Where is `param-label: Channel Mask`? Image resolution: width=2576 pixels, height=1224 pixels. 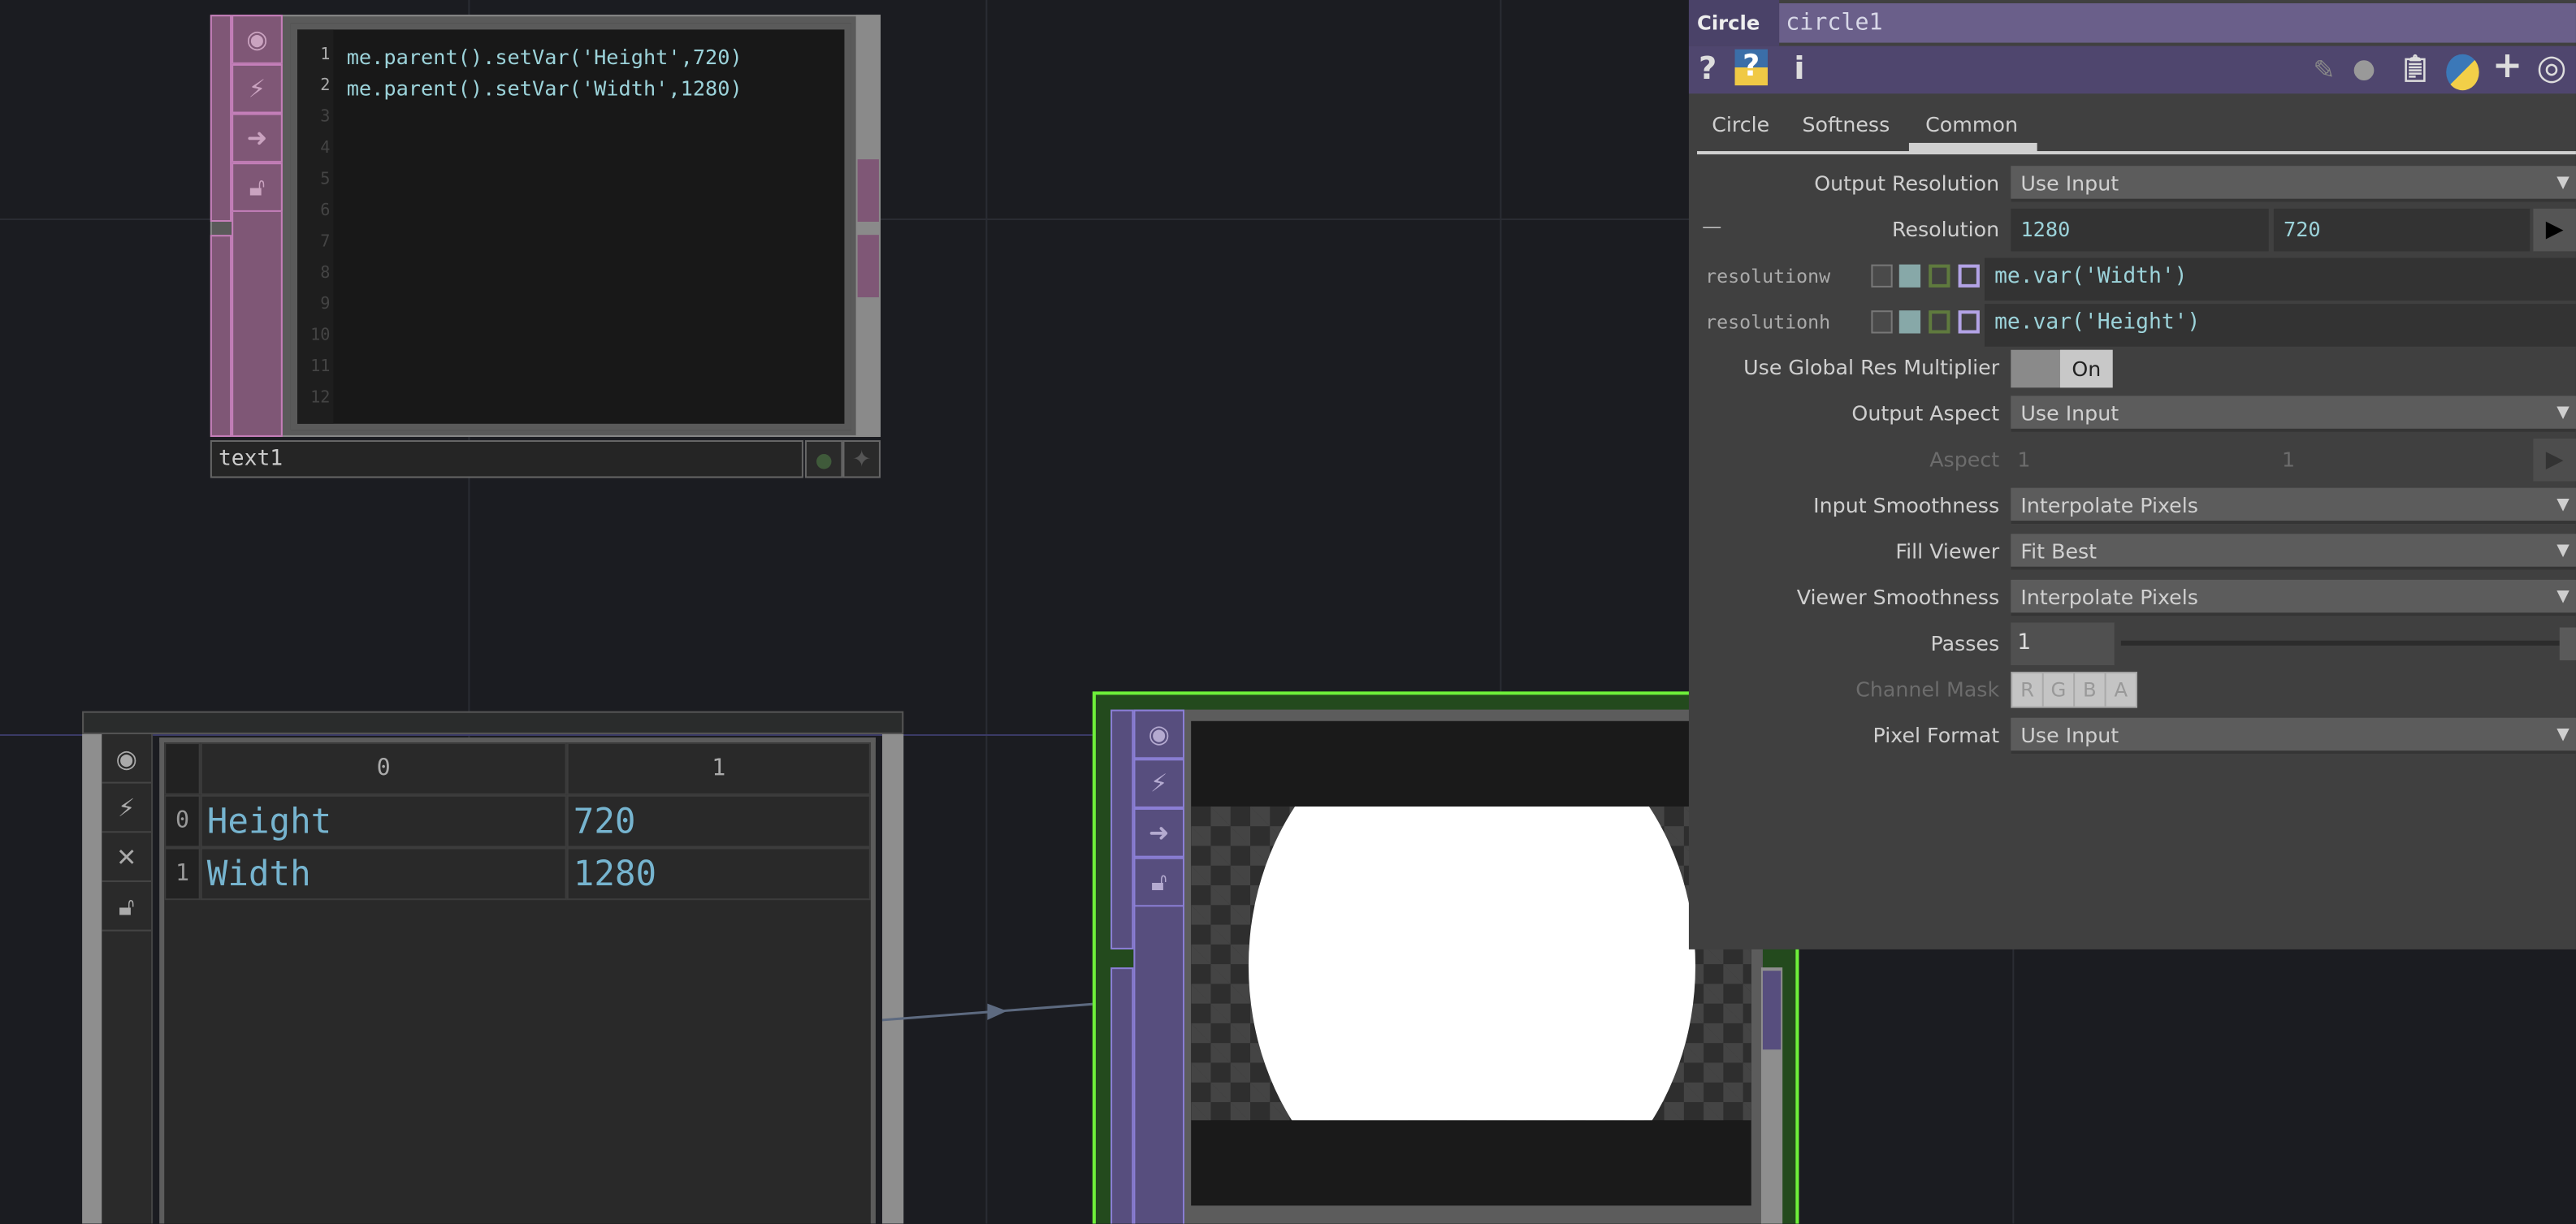
param-label: Channel Mask is located at coordinates (1928, 690).